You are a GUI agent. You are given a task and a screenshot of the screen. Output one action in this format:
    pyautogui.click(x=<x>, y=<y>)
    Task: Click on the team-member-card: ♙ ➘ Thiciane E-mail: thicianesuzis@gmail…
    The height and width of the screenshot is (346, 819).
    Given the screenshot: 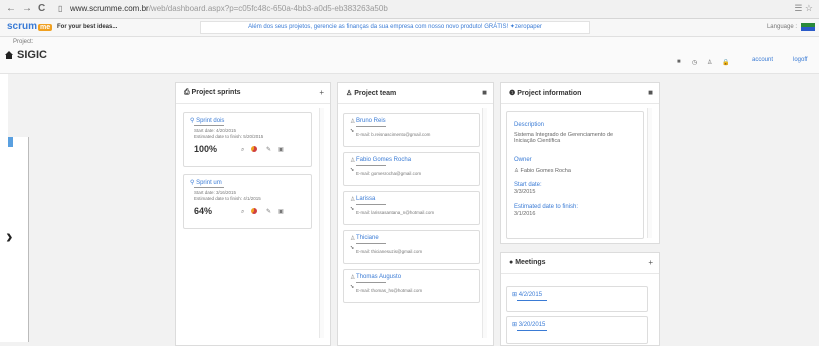 What is the action you would take?
    pyautogui.click(x=411, y=247)
    